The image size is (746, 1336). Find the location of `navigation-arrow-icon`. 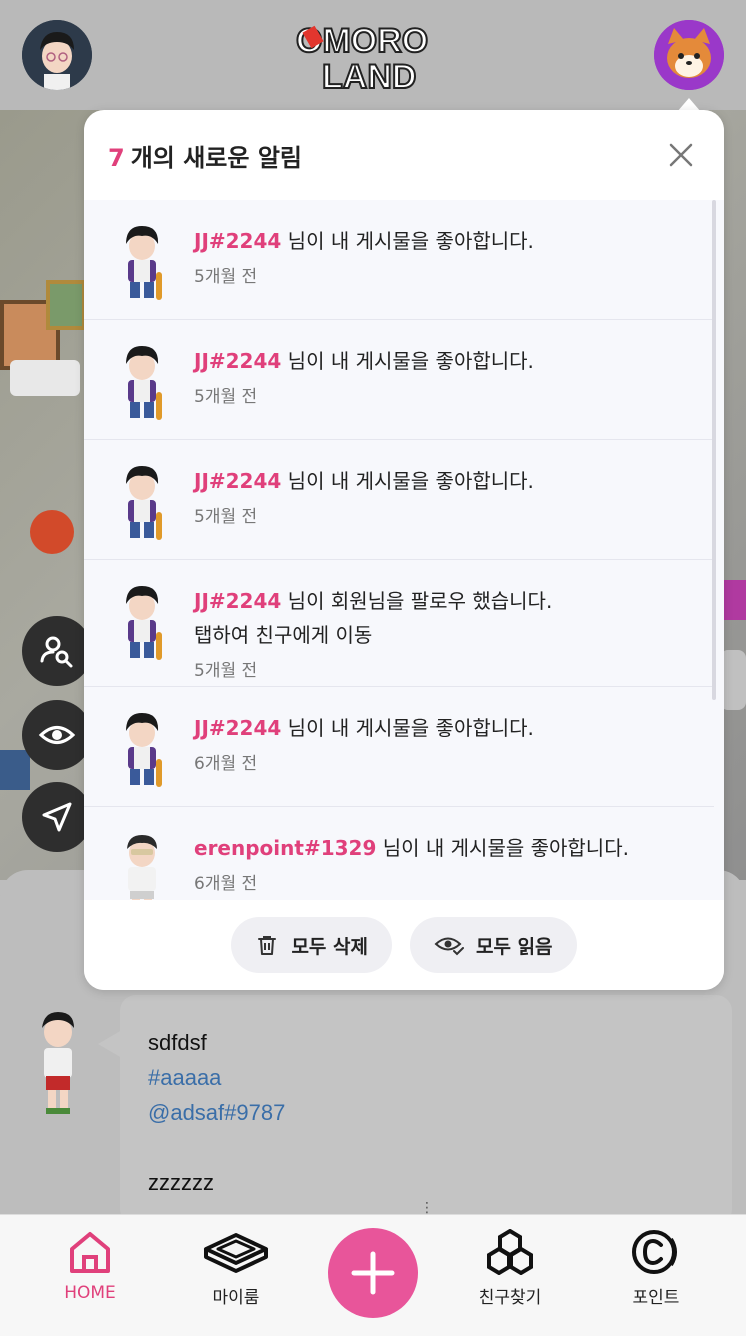

navigation-arrow-icon is located at coordinates (57, 817).